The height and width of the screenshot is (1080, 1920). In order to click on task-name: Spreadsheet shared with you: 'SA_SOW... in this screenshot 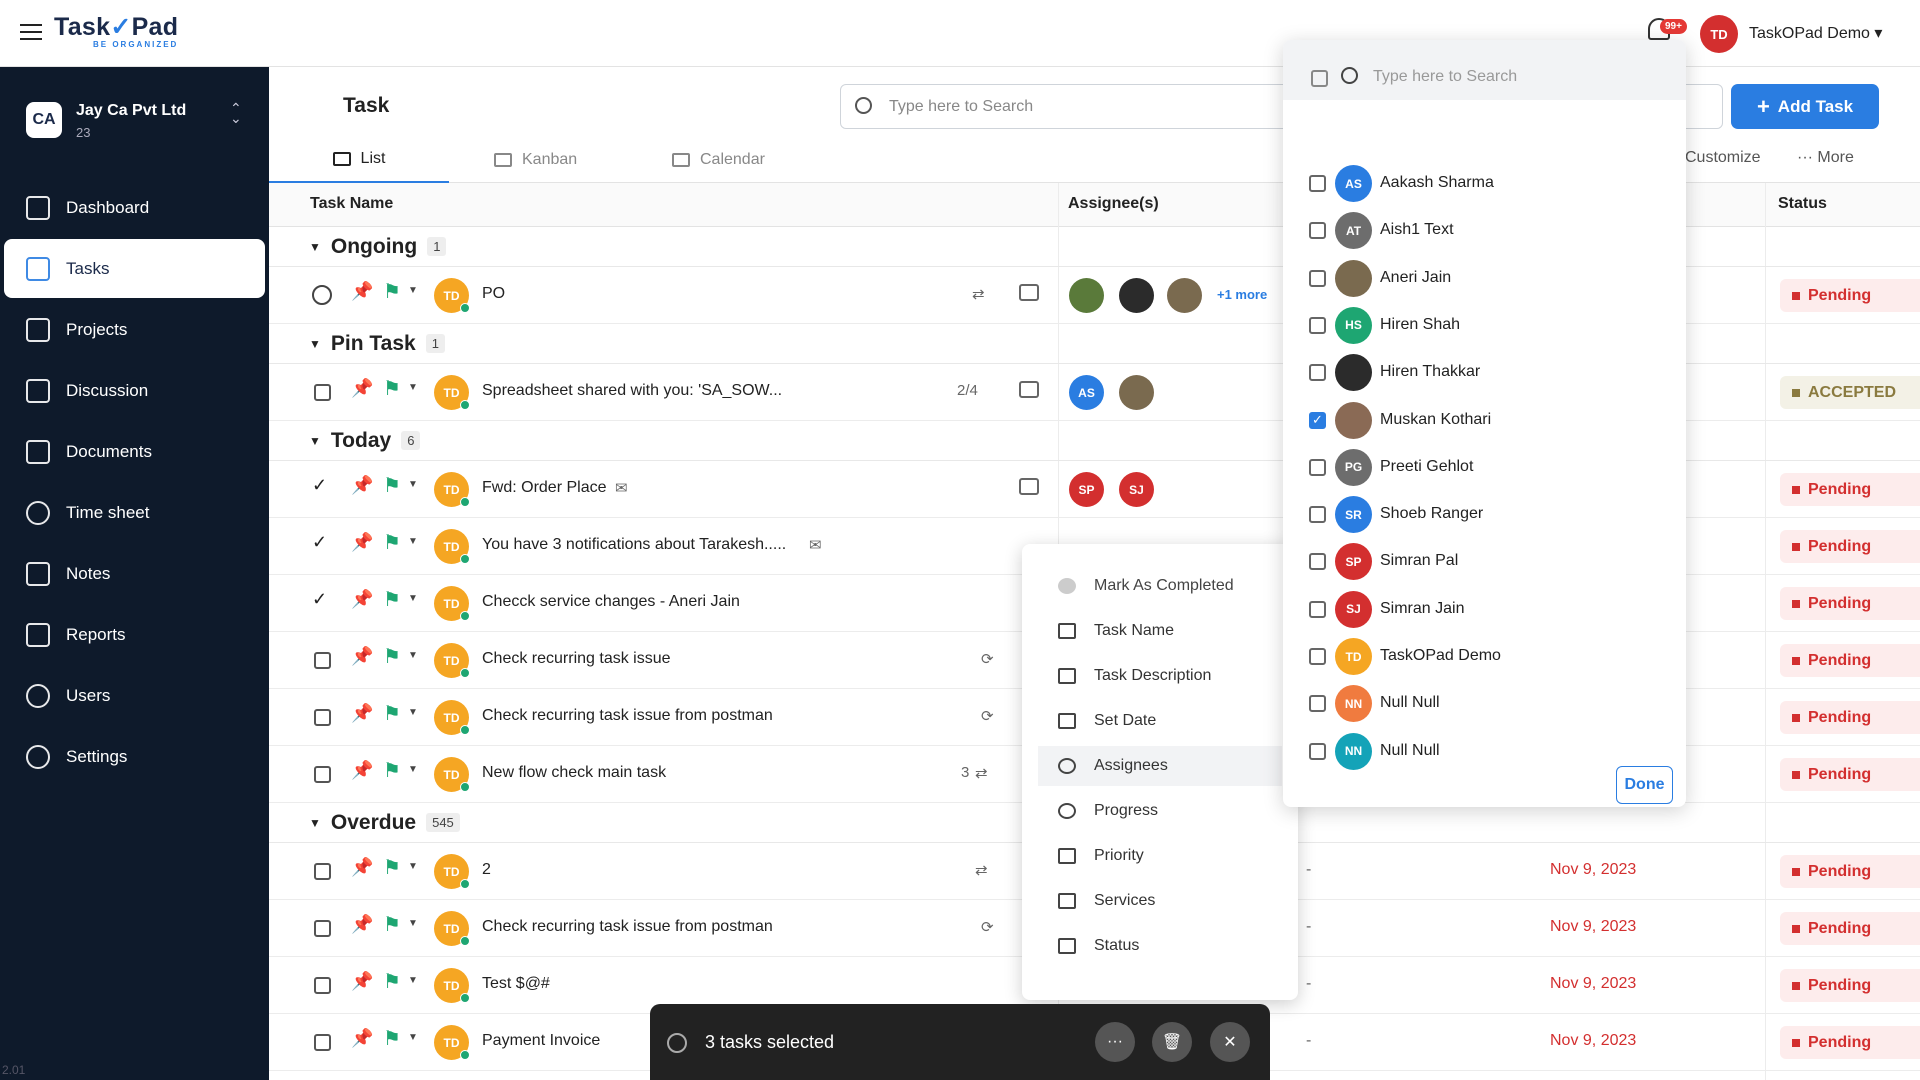, I will do `click(632, 391)`.